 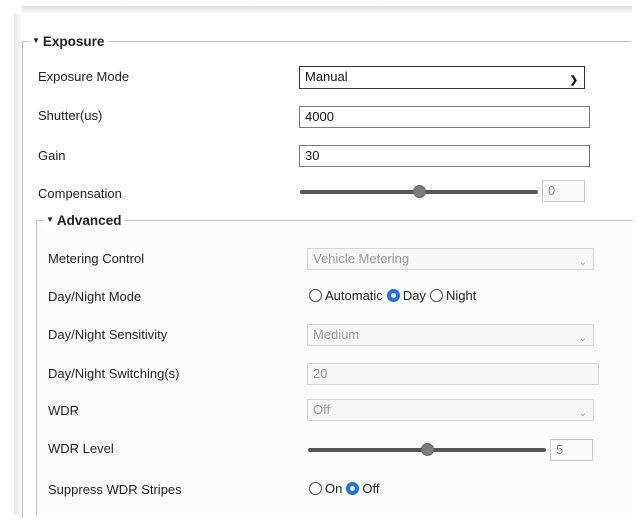 I want to click on advanced-title: Advanced, so click(x=89, y=220).